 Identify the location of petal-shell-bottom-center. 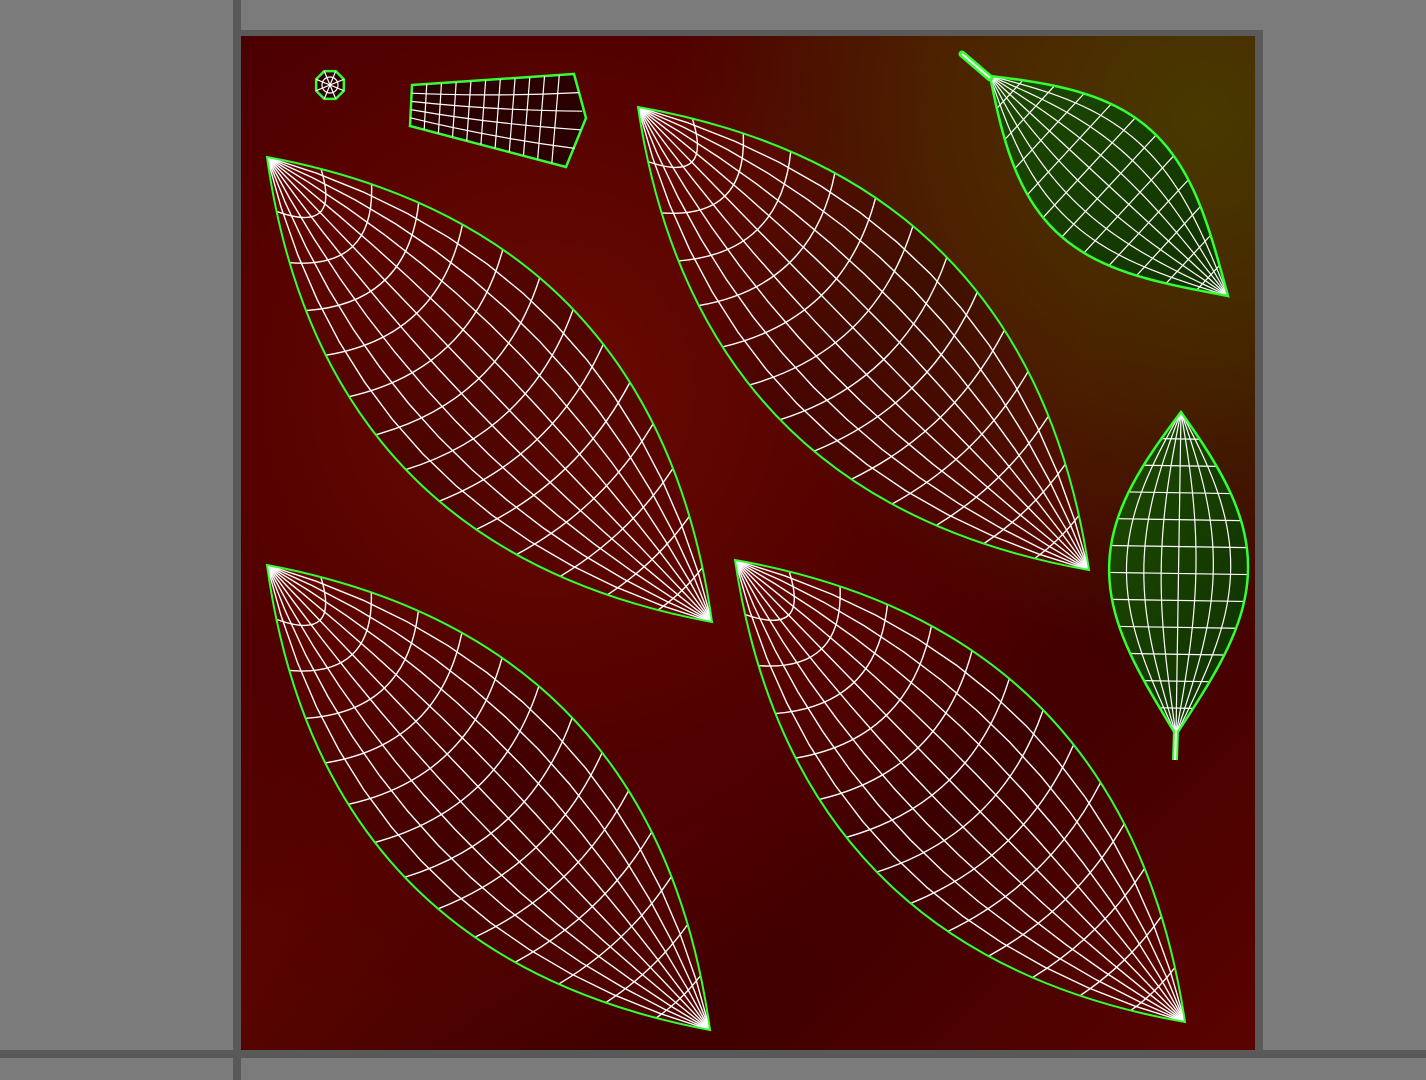
(960, 791).